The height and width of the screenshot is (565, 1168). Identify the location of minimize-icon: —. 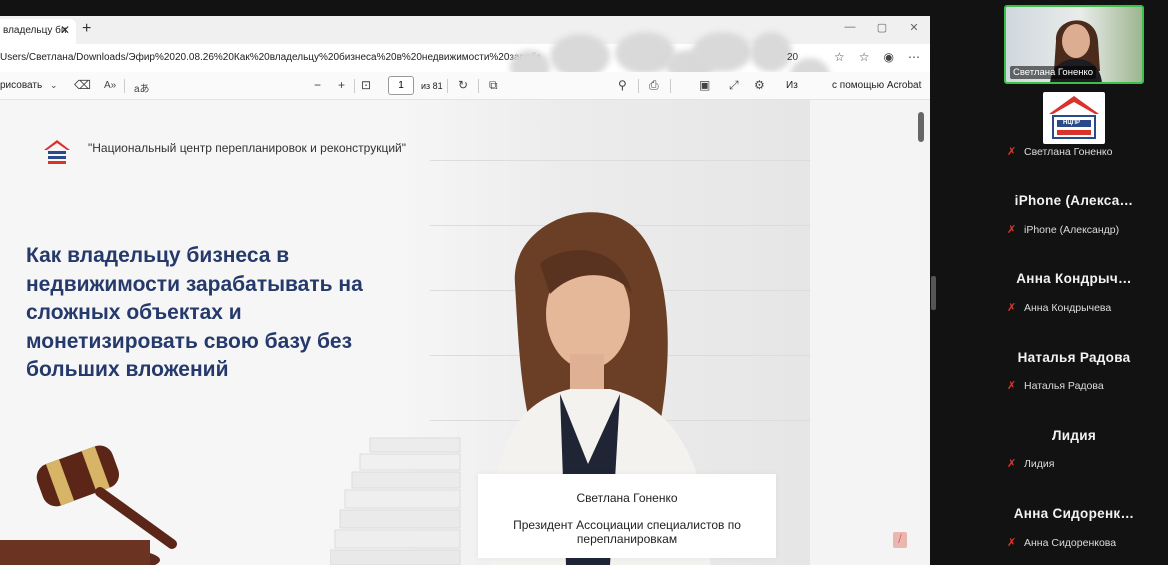
(850, 27).